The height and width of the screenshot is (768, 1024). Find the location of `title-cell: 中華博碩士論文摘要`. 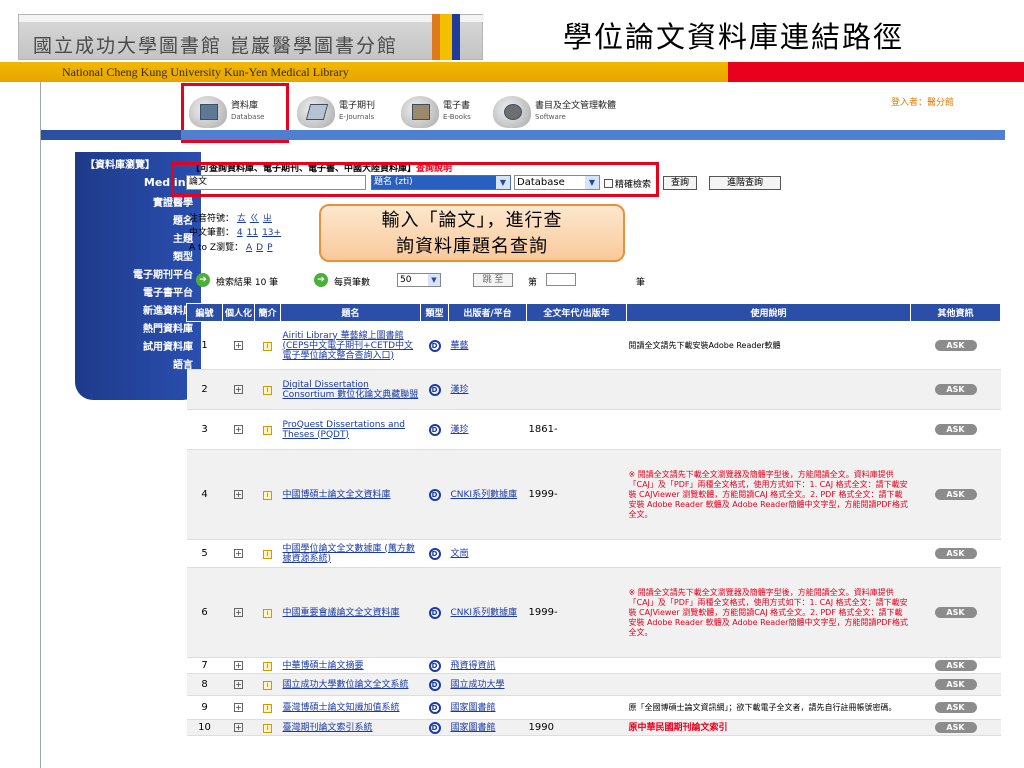

title-cell: 中華博碩士論文摘要 is located at coordinates (350, 665).